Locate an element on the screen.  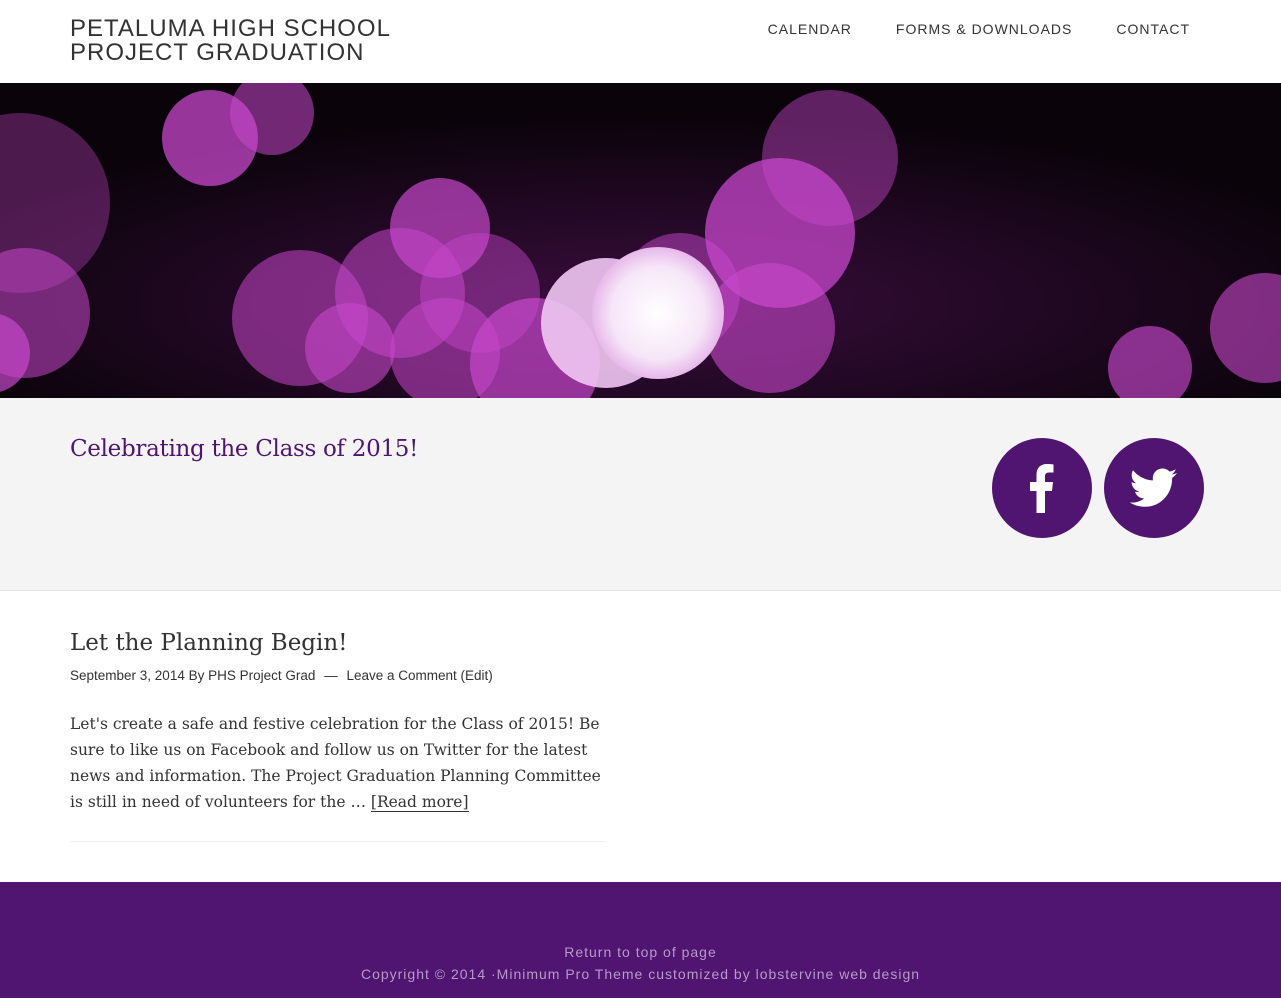
site-title-link: PETALUMA HIGH SCHOOL PROJECT GRADUATION is located at coordinates (230, 41).